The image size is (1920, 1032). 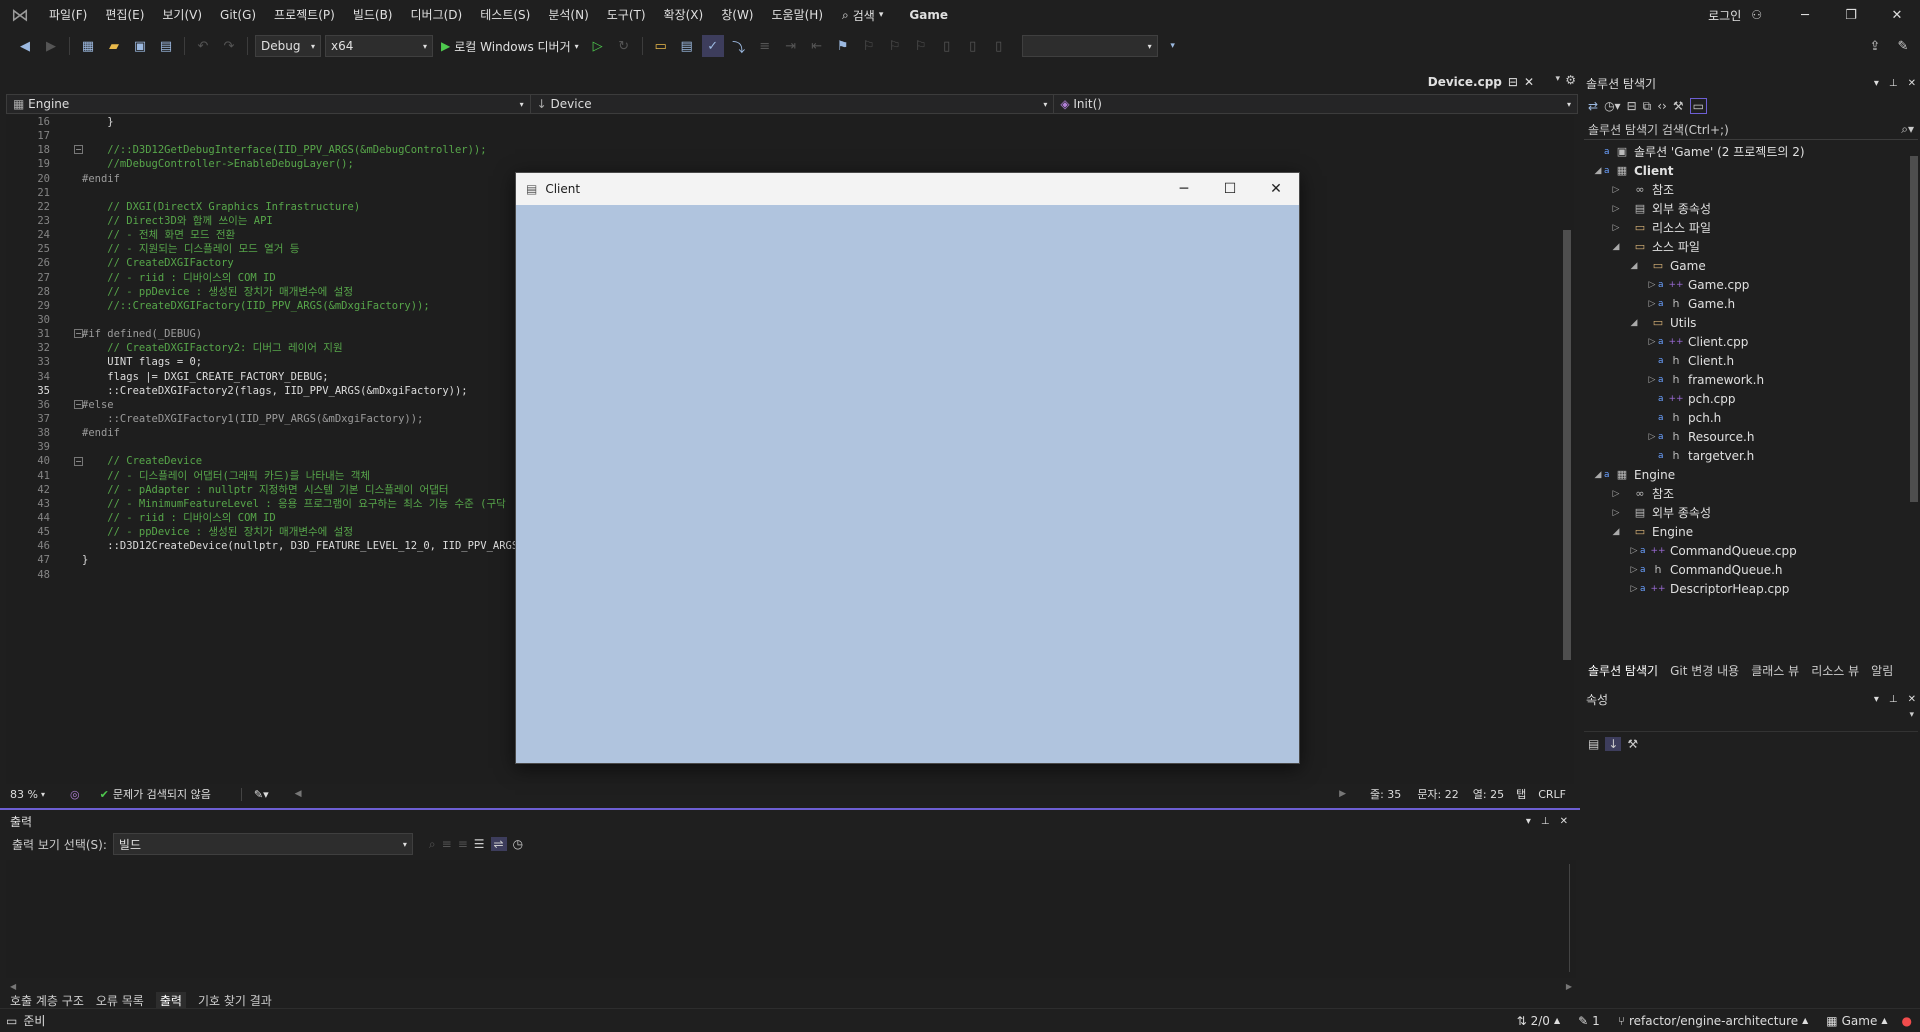 I want to click on timestamp-icon: ◷, so click(x=518, y=844).